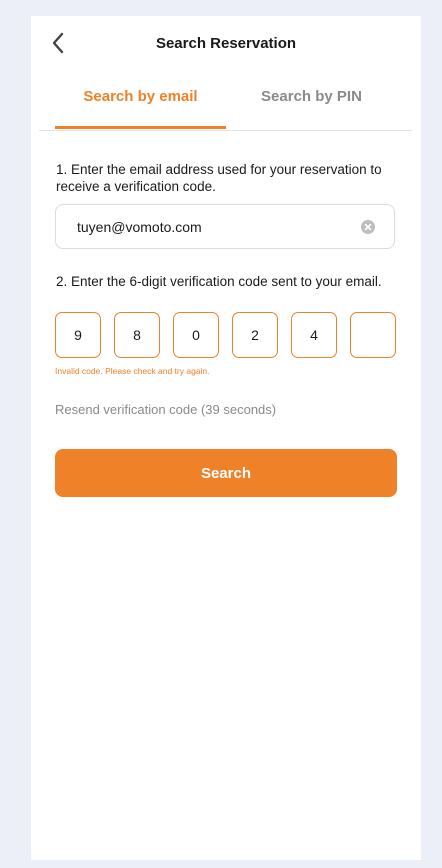 Image resolution: width=442 pixels, height=868 pixels. I want to click on tab-bar: Search by email Search by PIN, so click(225, 109).